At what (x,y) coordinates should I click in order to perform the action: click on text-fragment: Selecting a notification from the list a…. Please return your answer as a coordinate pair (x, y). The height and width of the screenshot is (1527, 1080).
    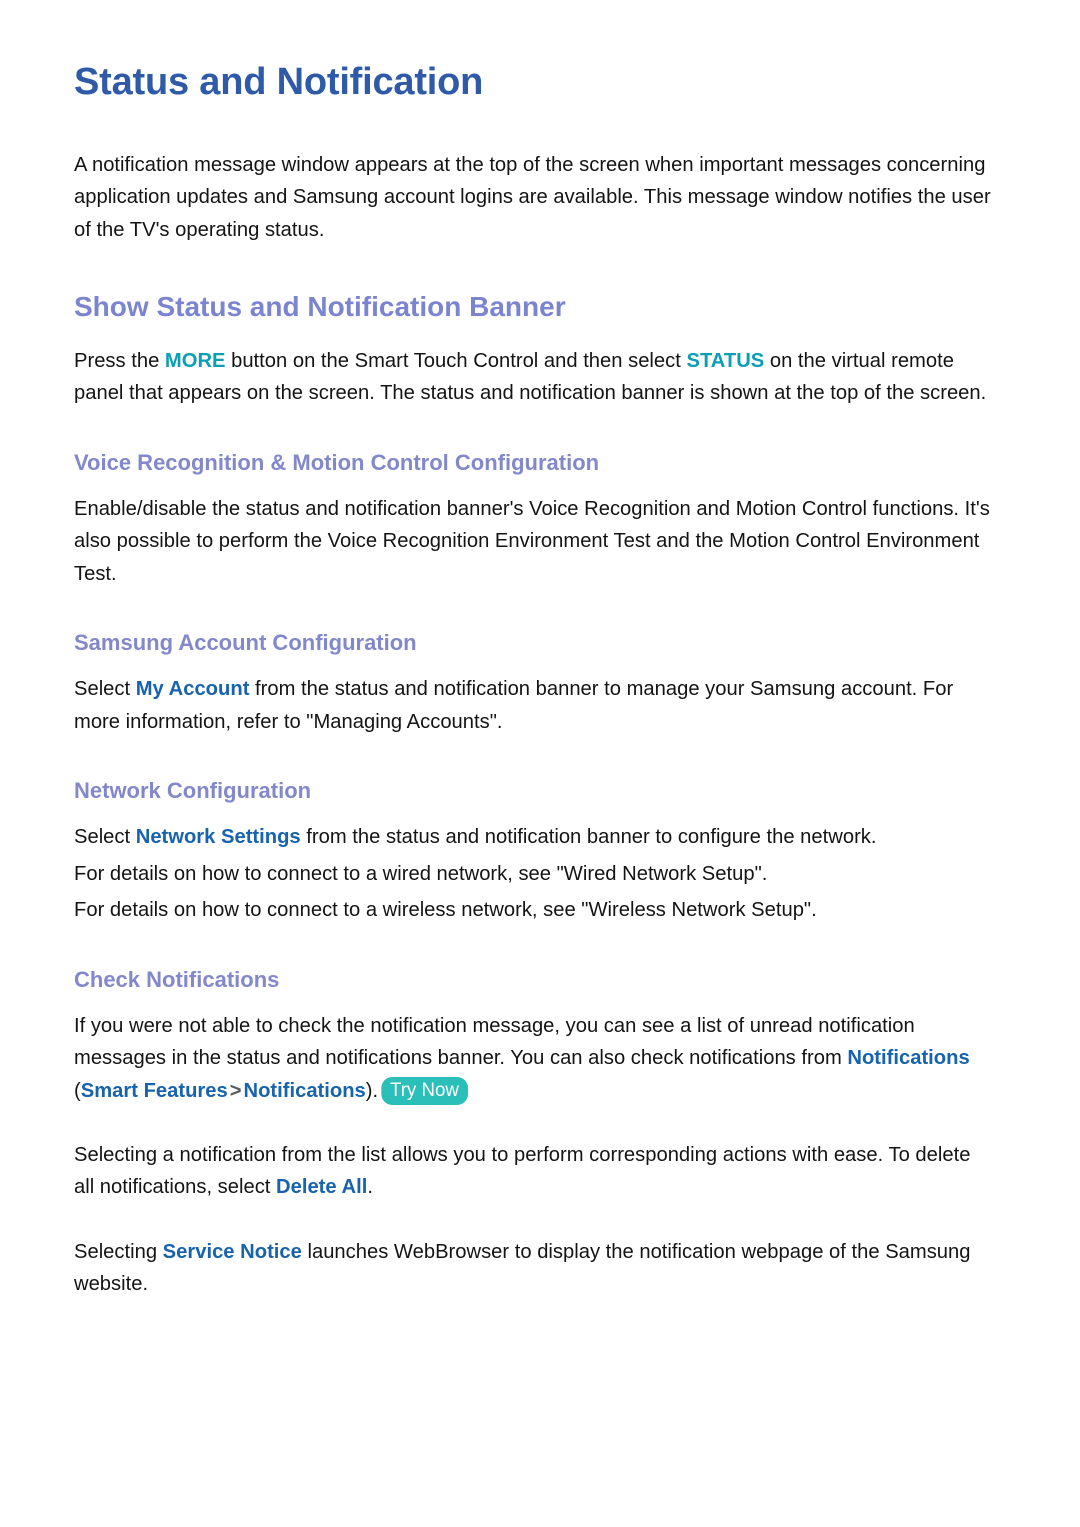
    Looking at the image, I should click on (522, 1171).